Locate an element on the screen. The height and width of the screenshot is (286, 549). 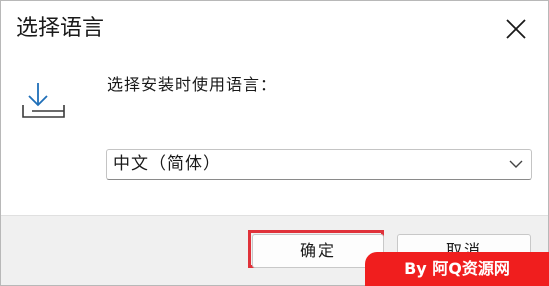
close-icon is located at coordinates (516, 29).